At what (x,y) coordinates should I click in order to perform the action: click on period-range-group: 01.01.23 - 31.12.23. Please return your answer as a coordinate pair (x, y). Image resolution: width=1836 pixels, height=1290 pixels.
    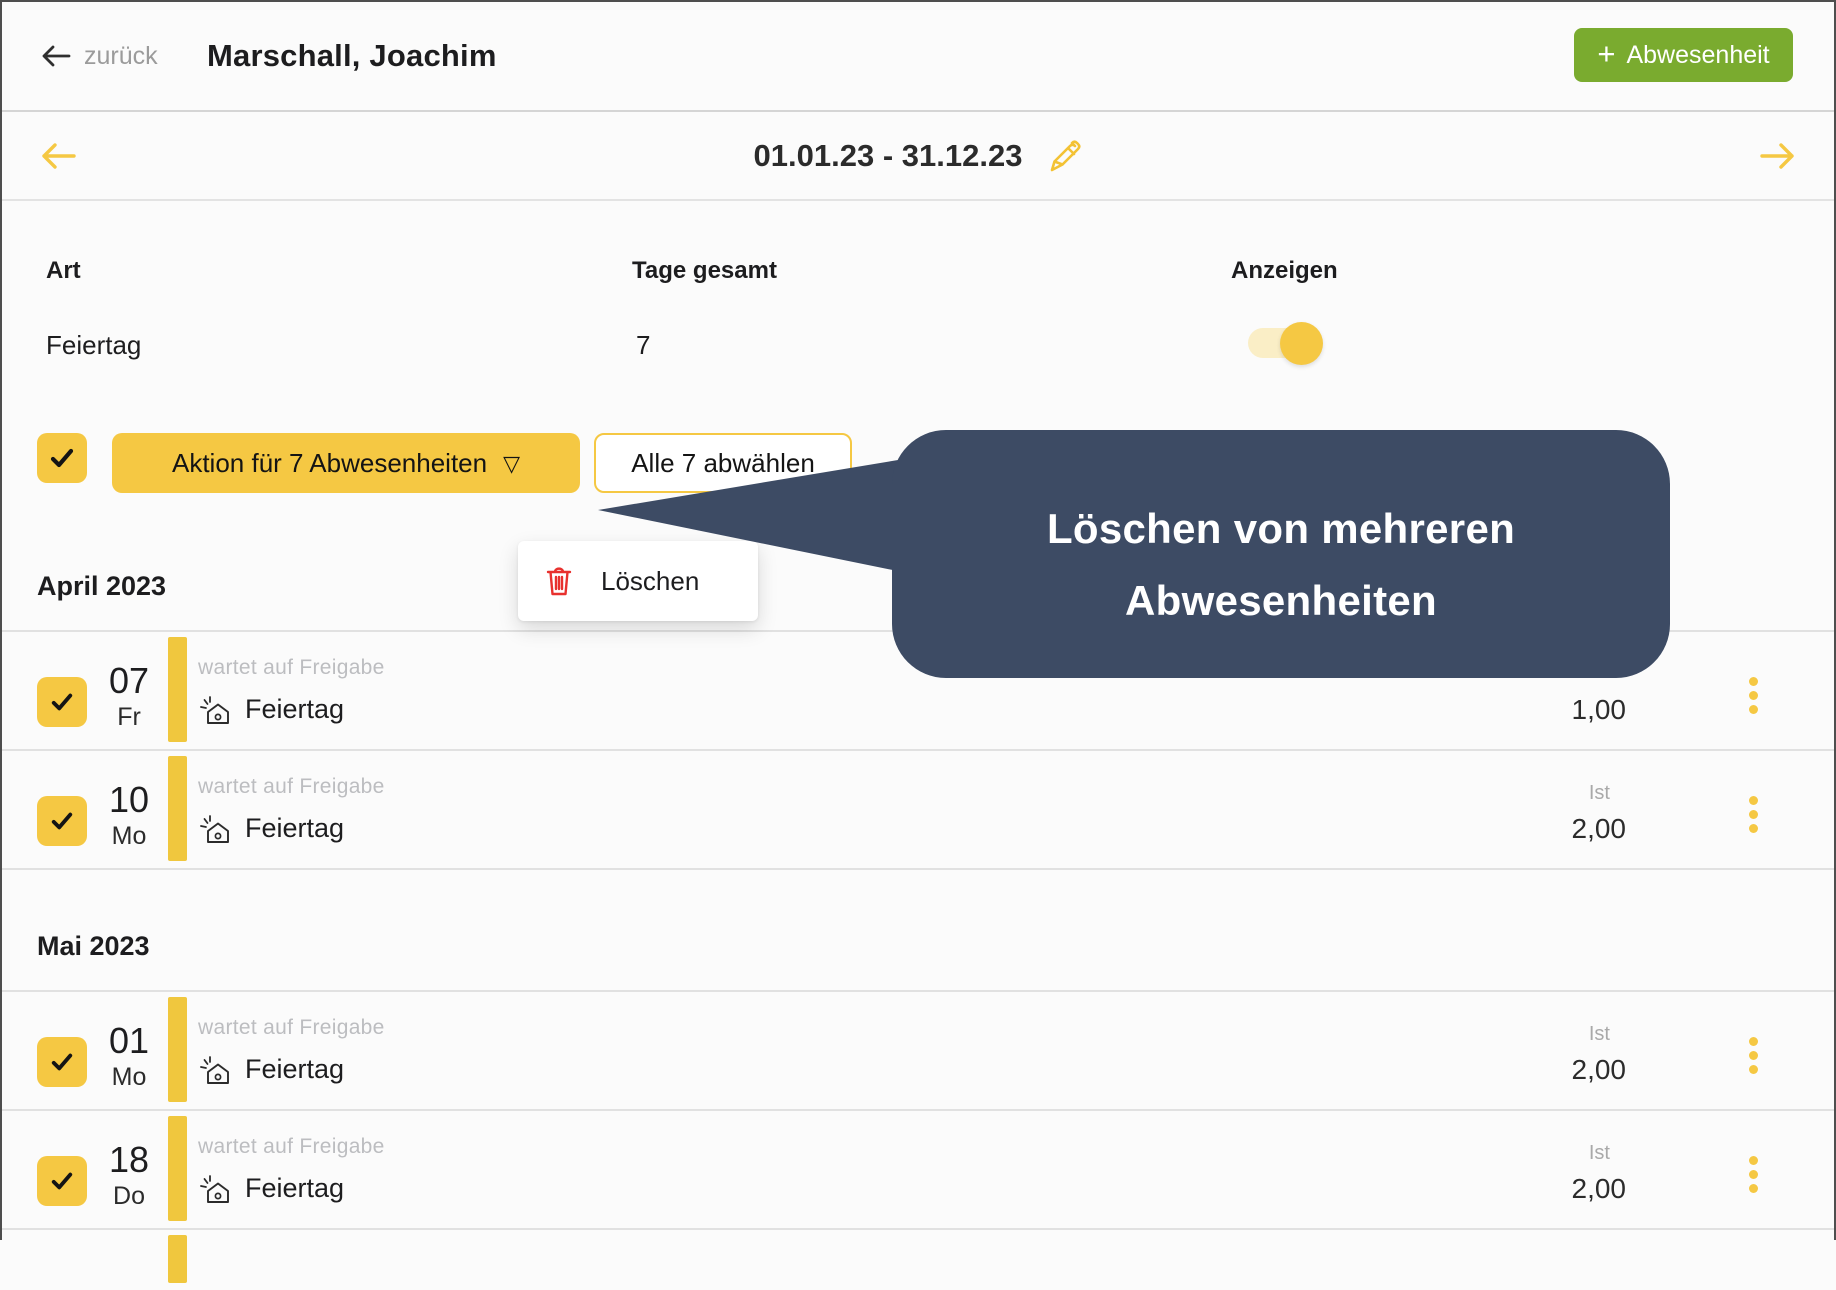
    Looking at the image, I should click on (918, 155).